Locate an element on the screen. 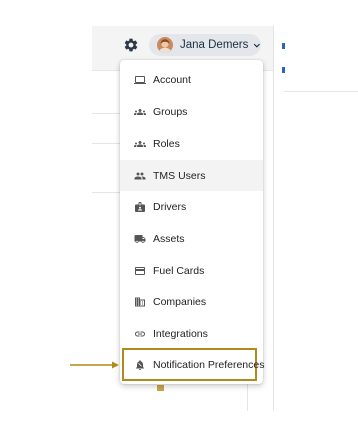 The height and width of the screenshot is (432, 358). menu-item-label: Companies is located at coordinates (180, 301).